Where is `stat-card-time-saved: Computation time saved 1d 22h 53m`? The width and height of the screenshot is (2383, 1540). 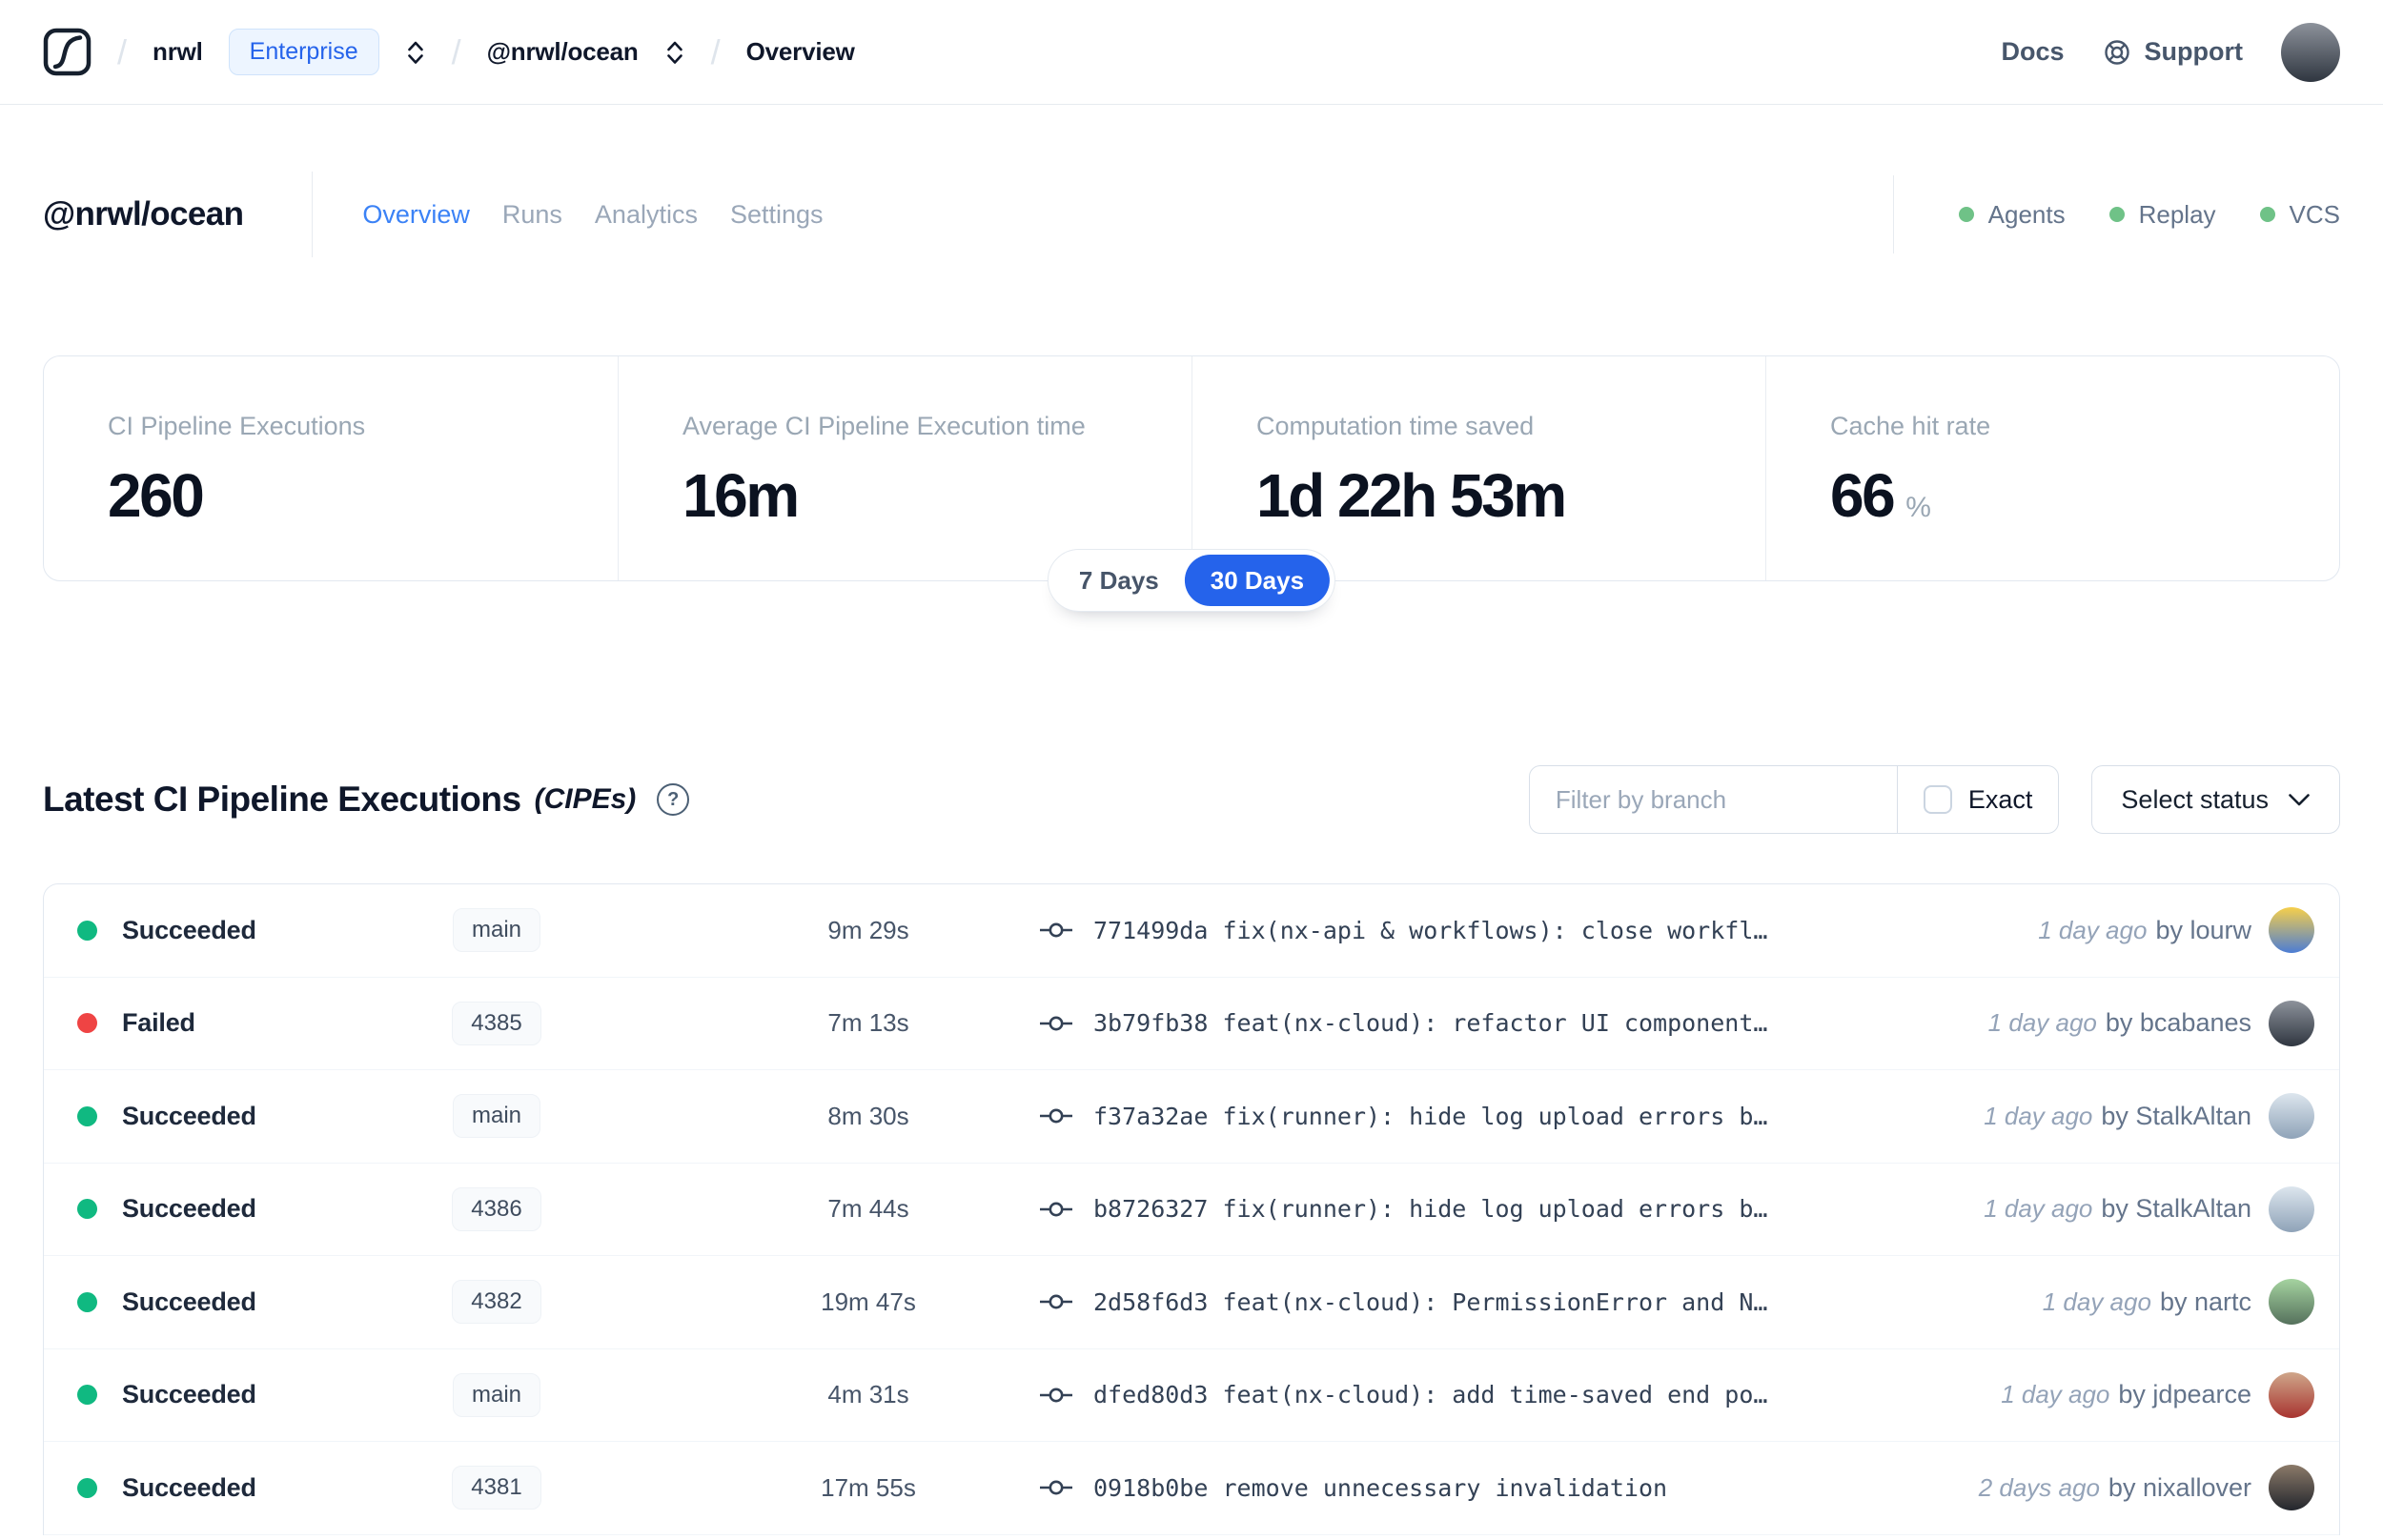
stat-card-time-saved: Computation time saved 1d 22h 53m is located at coordinates (1479, 468).